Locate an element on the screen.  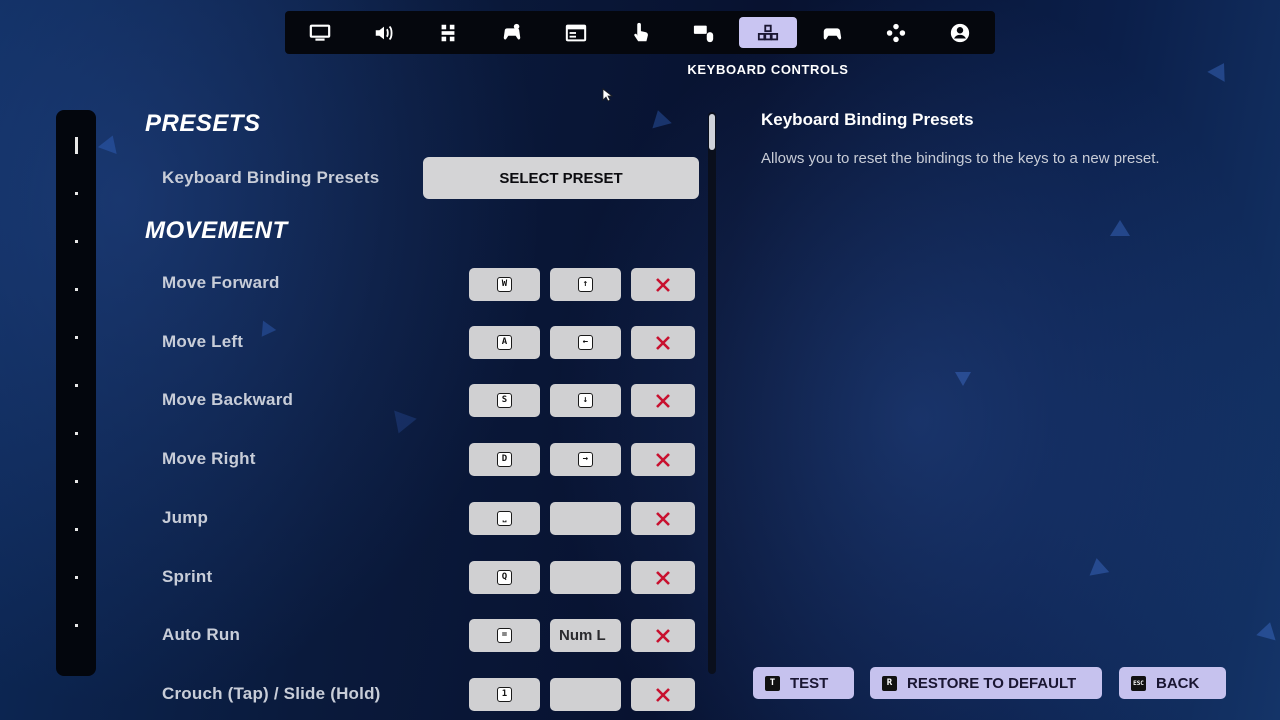
section-heading-presets: PRESETS is located at coordinates (203, 123).